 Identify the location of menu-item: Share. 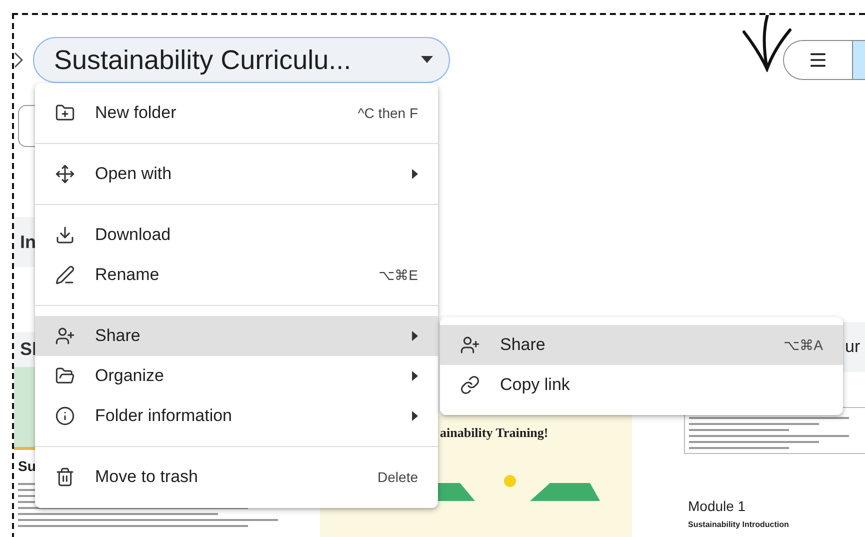
(236, 336).